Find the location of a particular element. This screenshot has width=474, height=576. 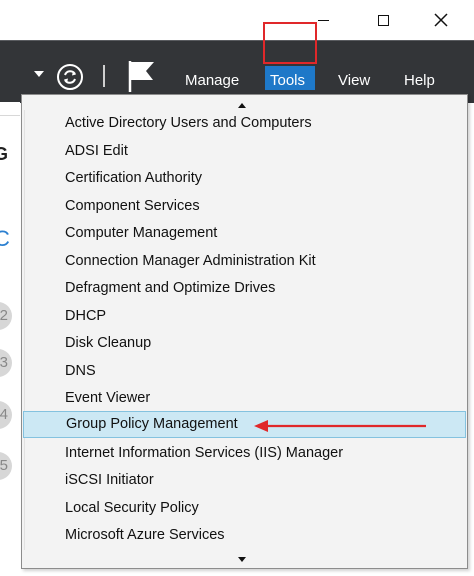

menu-item-label: Component Services is located at coordinates (132, 206).